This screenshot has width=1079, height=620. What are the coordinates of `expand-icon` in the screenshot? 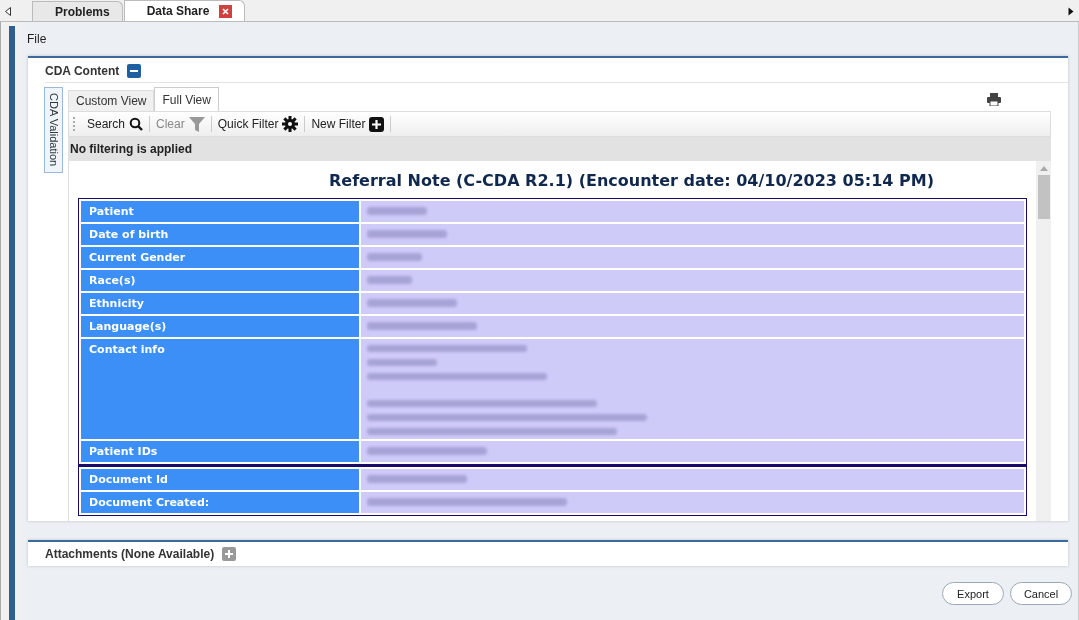 It's located at (229, 554).